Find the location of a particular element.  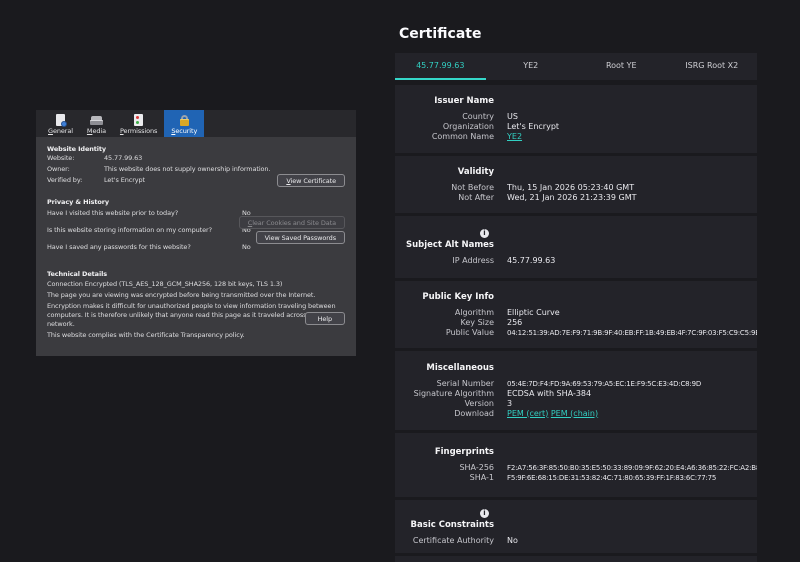

privacy-history-heading: Privacy & History is located at coordinates (78, 202).